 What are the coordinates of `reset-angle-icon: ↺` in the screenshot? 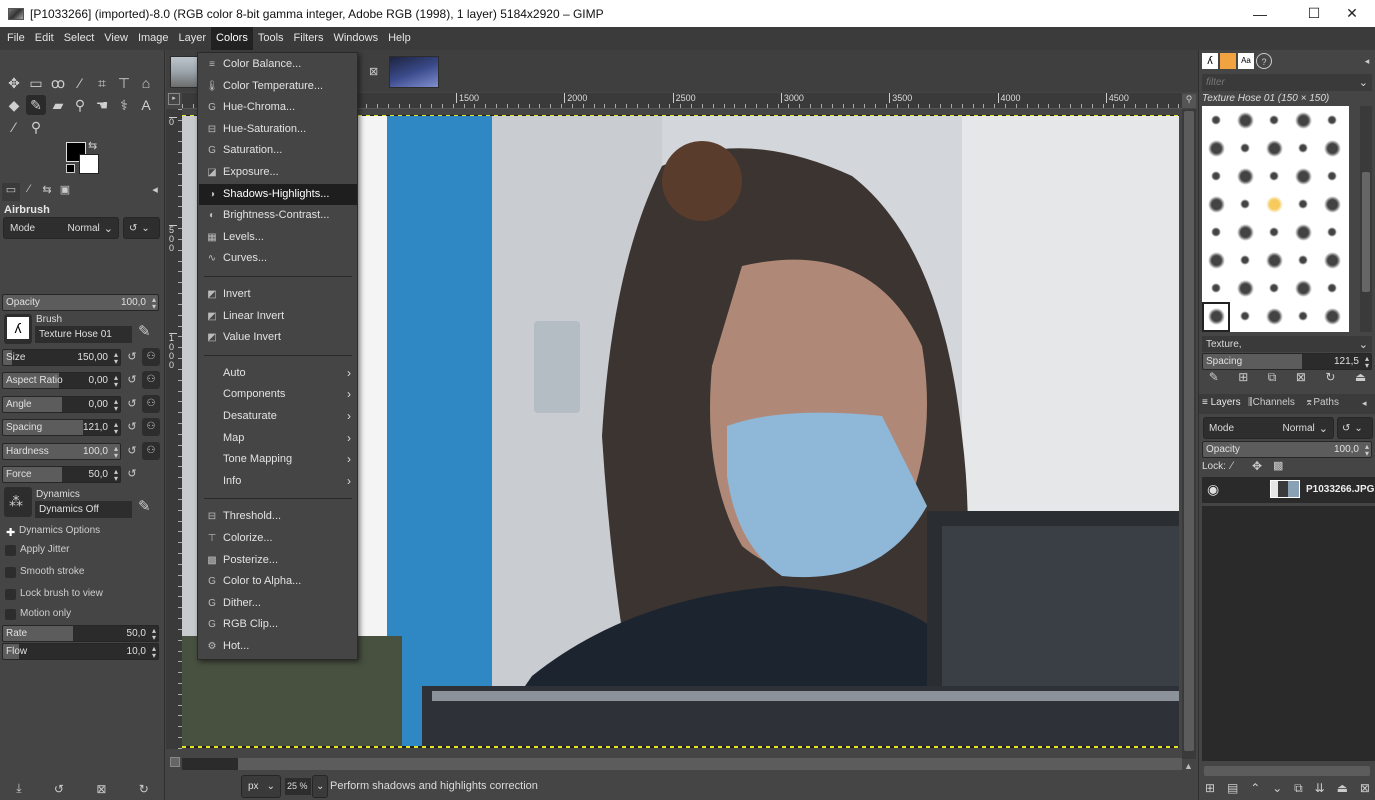 It's located at (132, 404).